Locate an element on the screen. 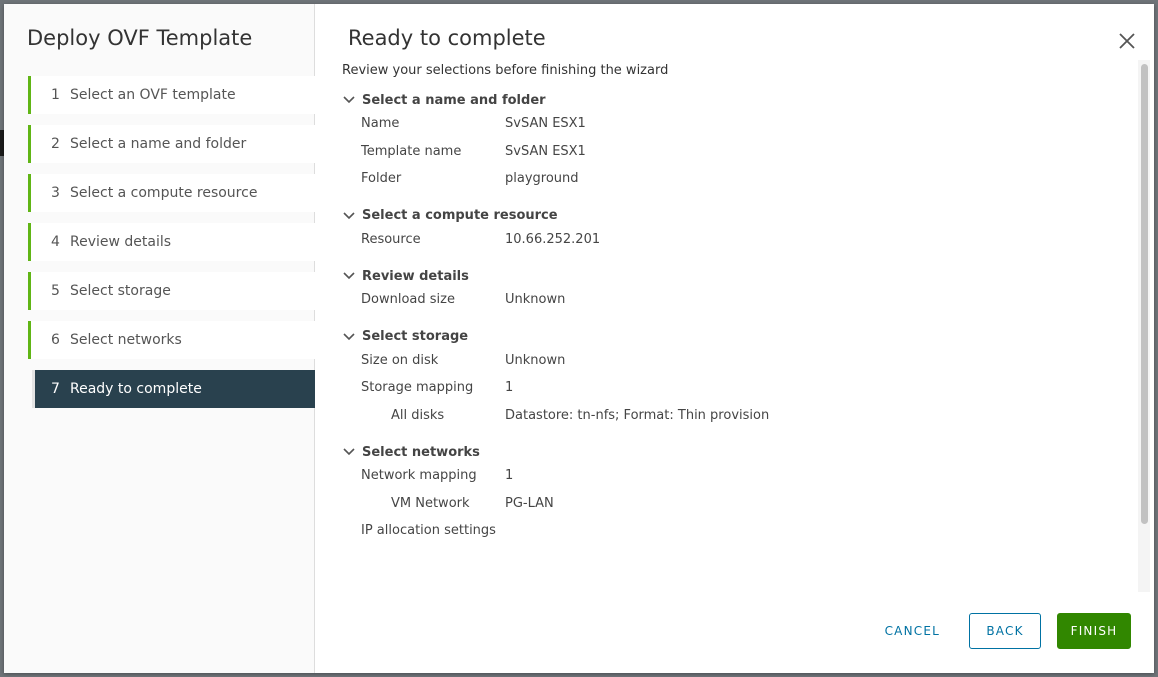 The image size is (1158, 677). step-number: 3 is located at coordinates (55, 193).